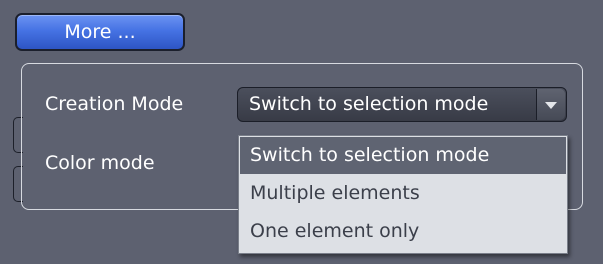  What do you see at coordinates (403, 231) in the screenshot?
I see `dropdown-option-one-element-only: One element only` at bounding box center [403, 231].